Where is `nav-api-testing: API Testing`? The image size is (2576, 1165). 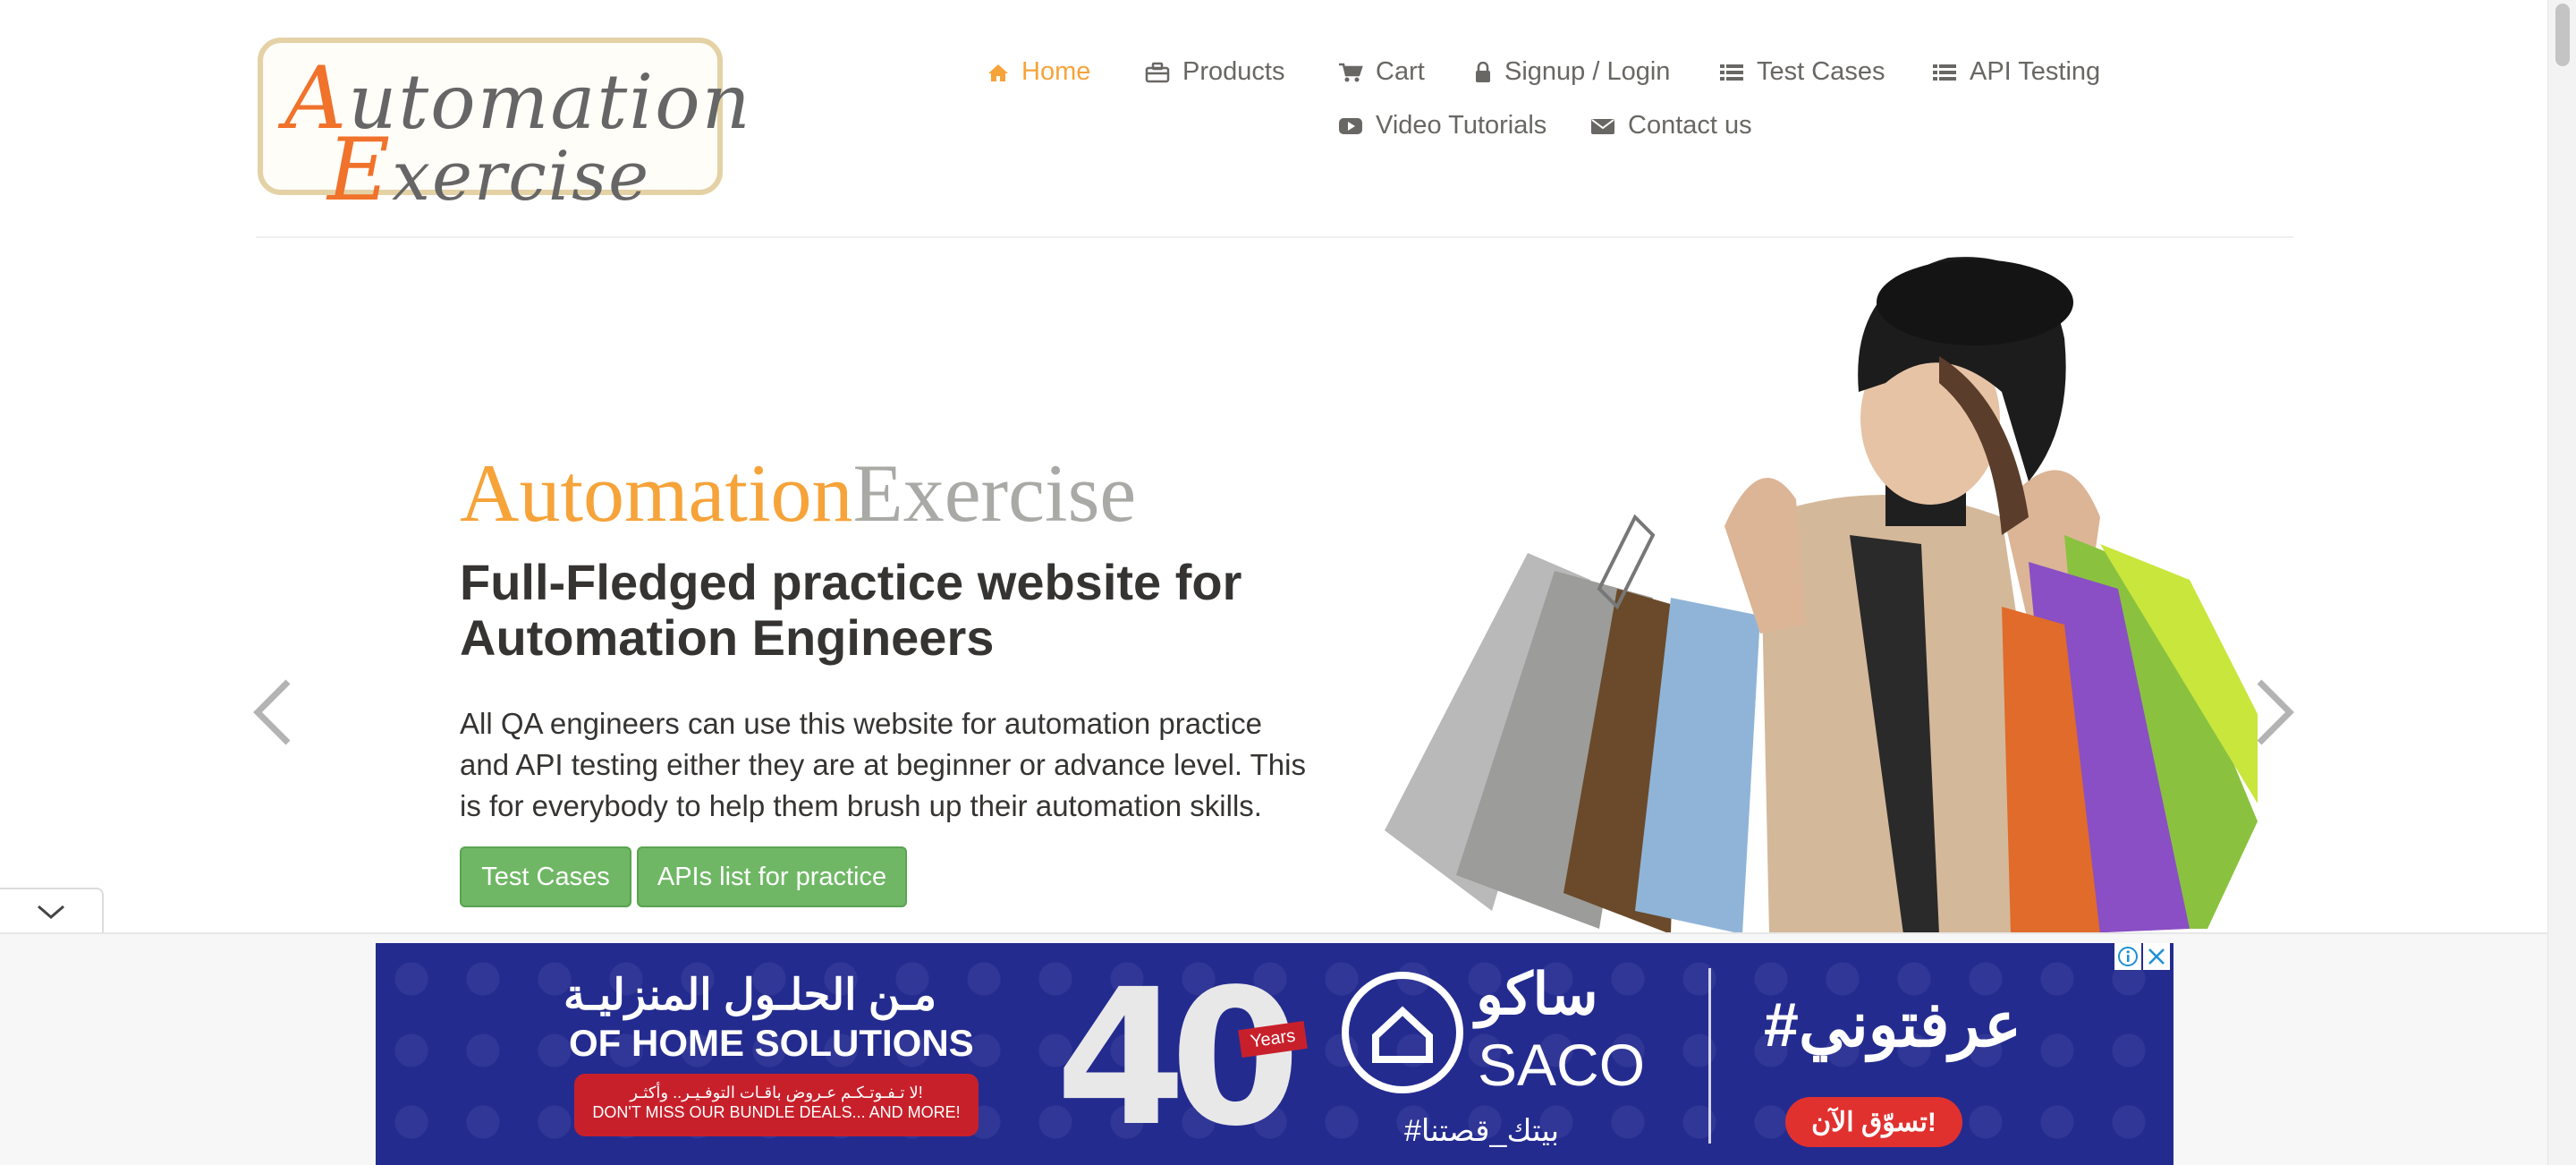 nav-api-testing: API Testing is located at coordinates (2016, 72).